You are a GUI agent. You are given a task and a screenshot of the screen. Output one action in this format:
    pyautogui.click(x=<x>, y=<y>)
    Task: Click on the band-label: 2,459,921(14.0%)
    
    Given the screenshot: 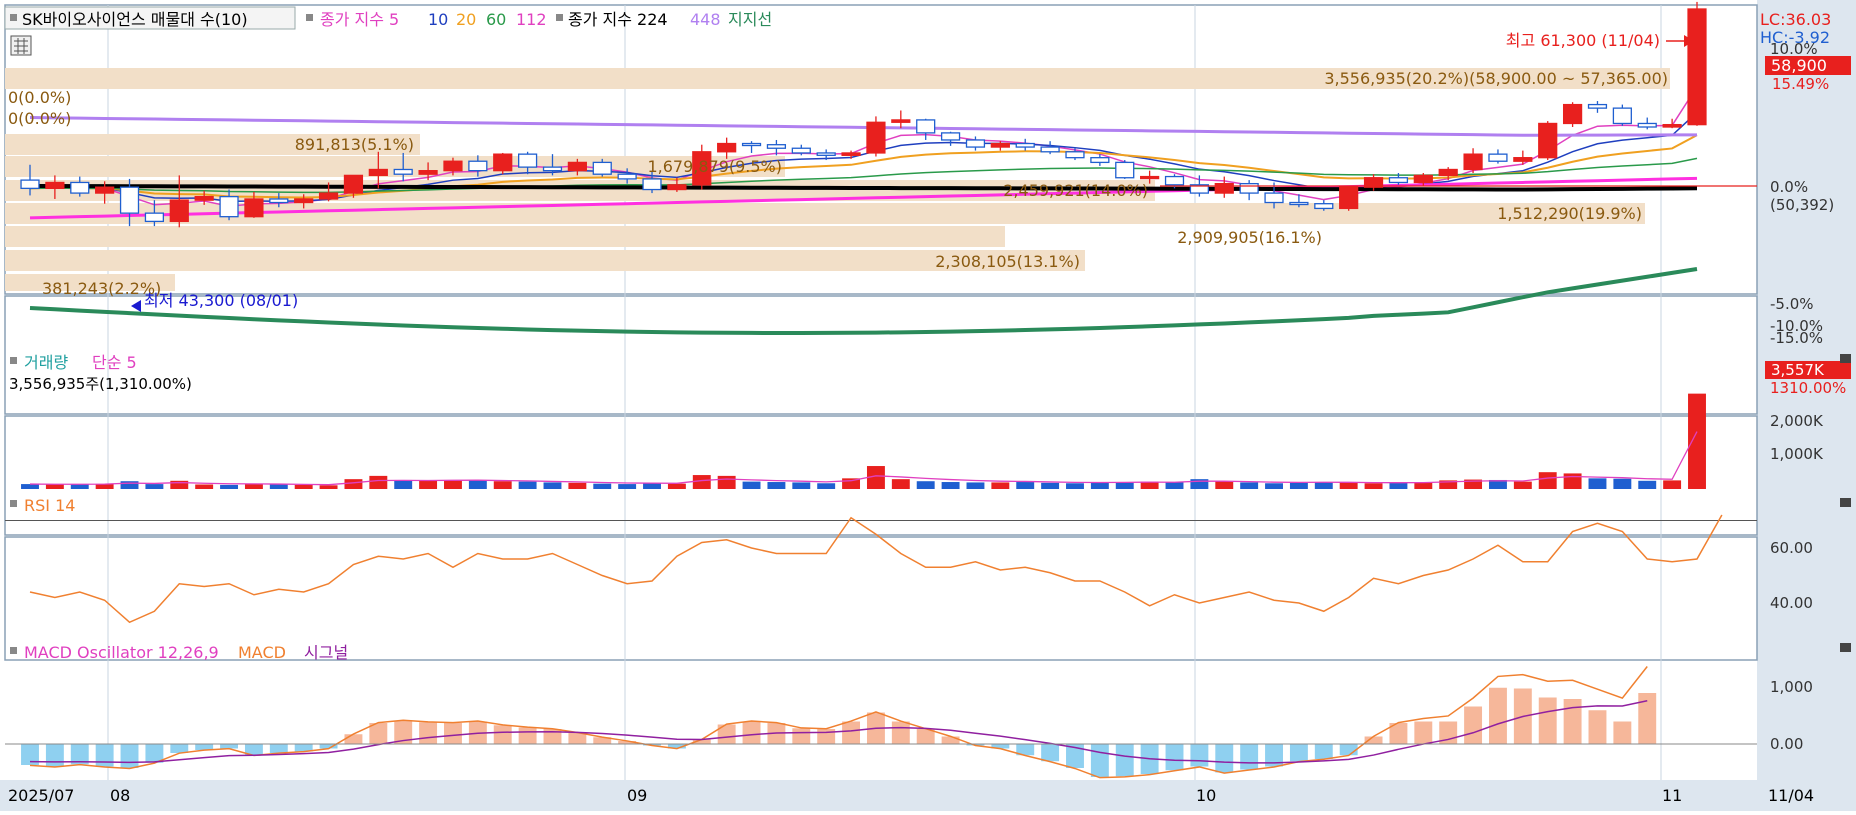 What is the action you would take?
    pyautogui.click(x=1075, y=190)
    